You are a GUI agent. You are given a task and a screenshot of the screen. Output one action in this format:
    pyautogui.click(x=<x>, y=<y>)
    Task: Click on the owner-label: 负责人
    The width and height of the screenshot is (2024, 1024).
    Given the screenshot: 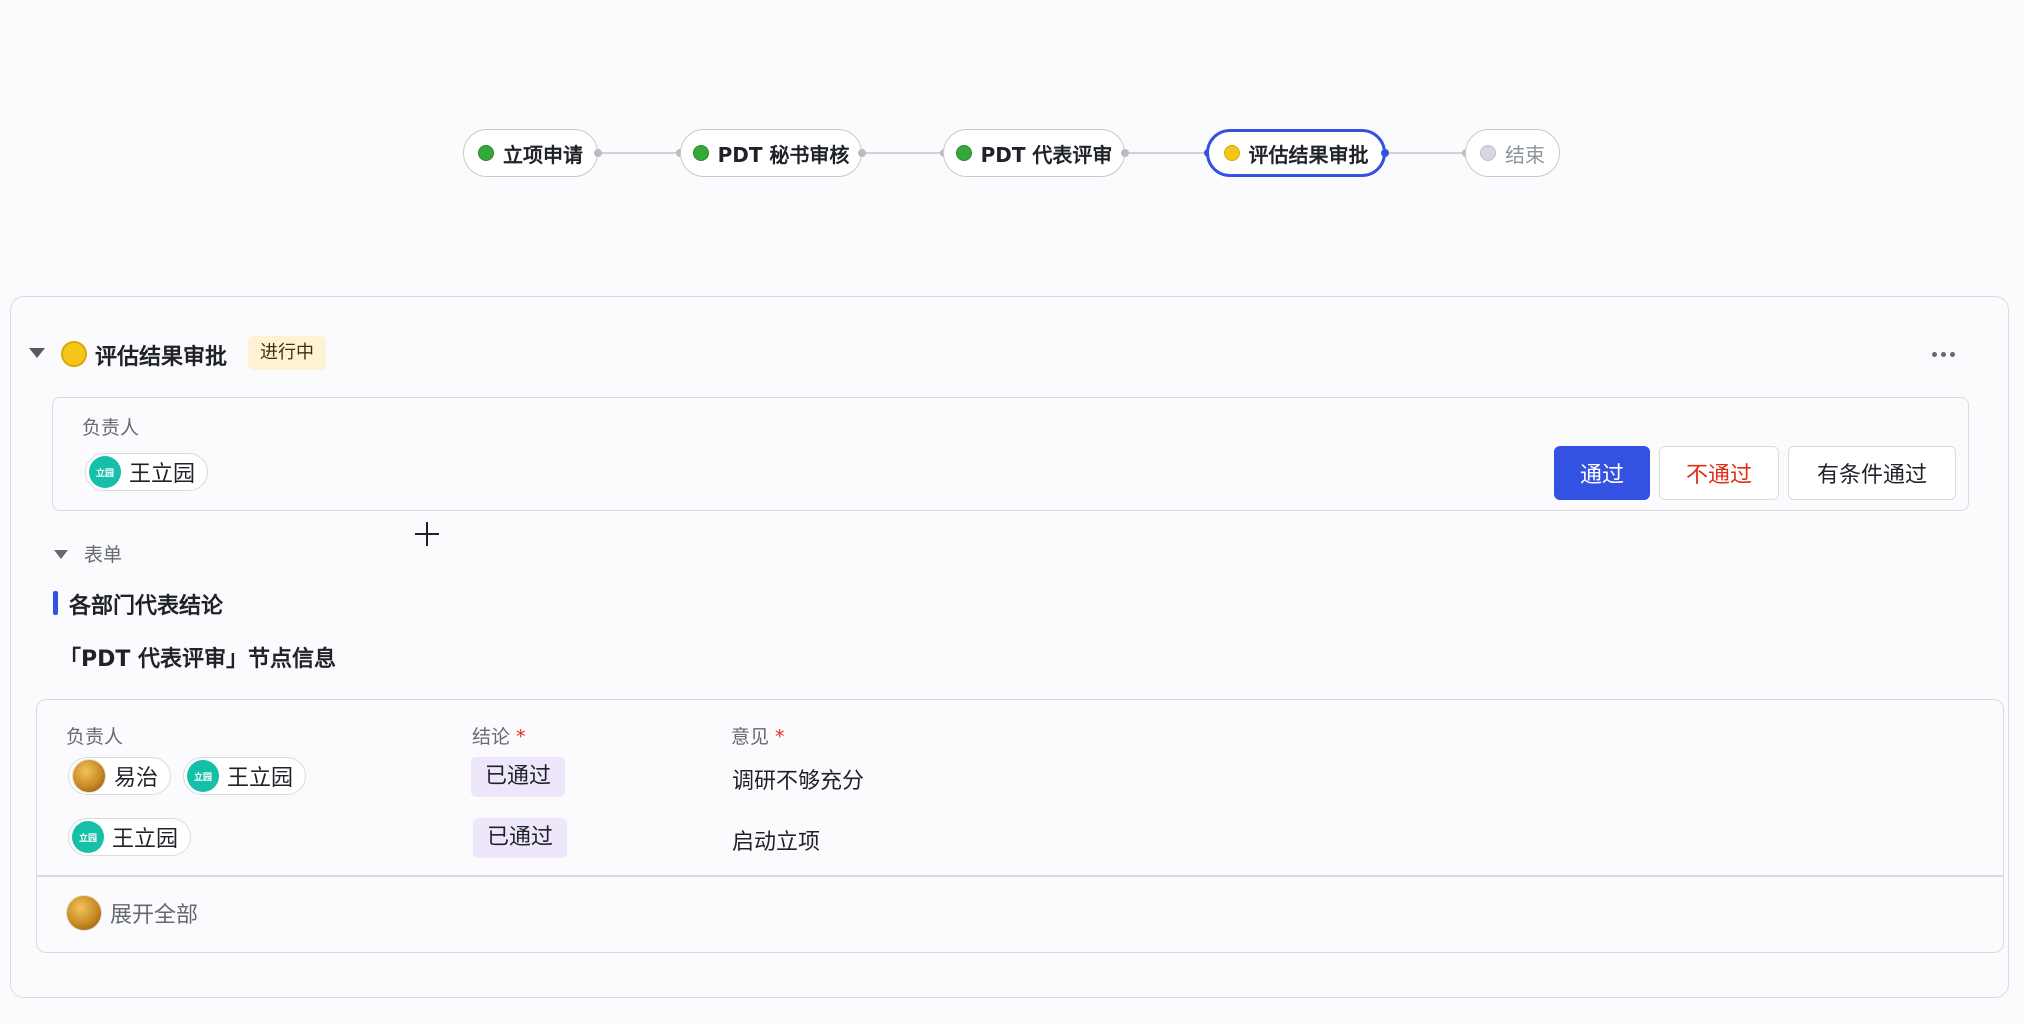 What is the action you would take?
    pyautogui.click(x=111, y=428)
    